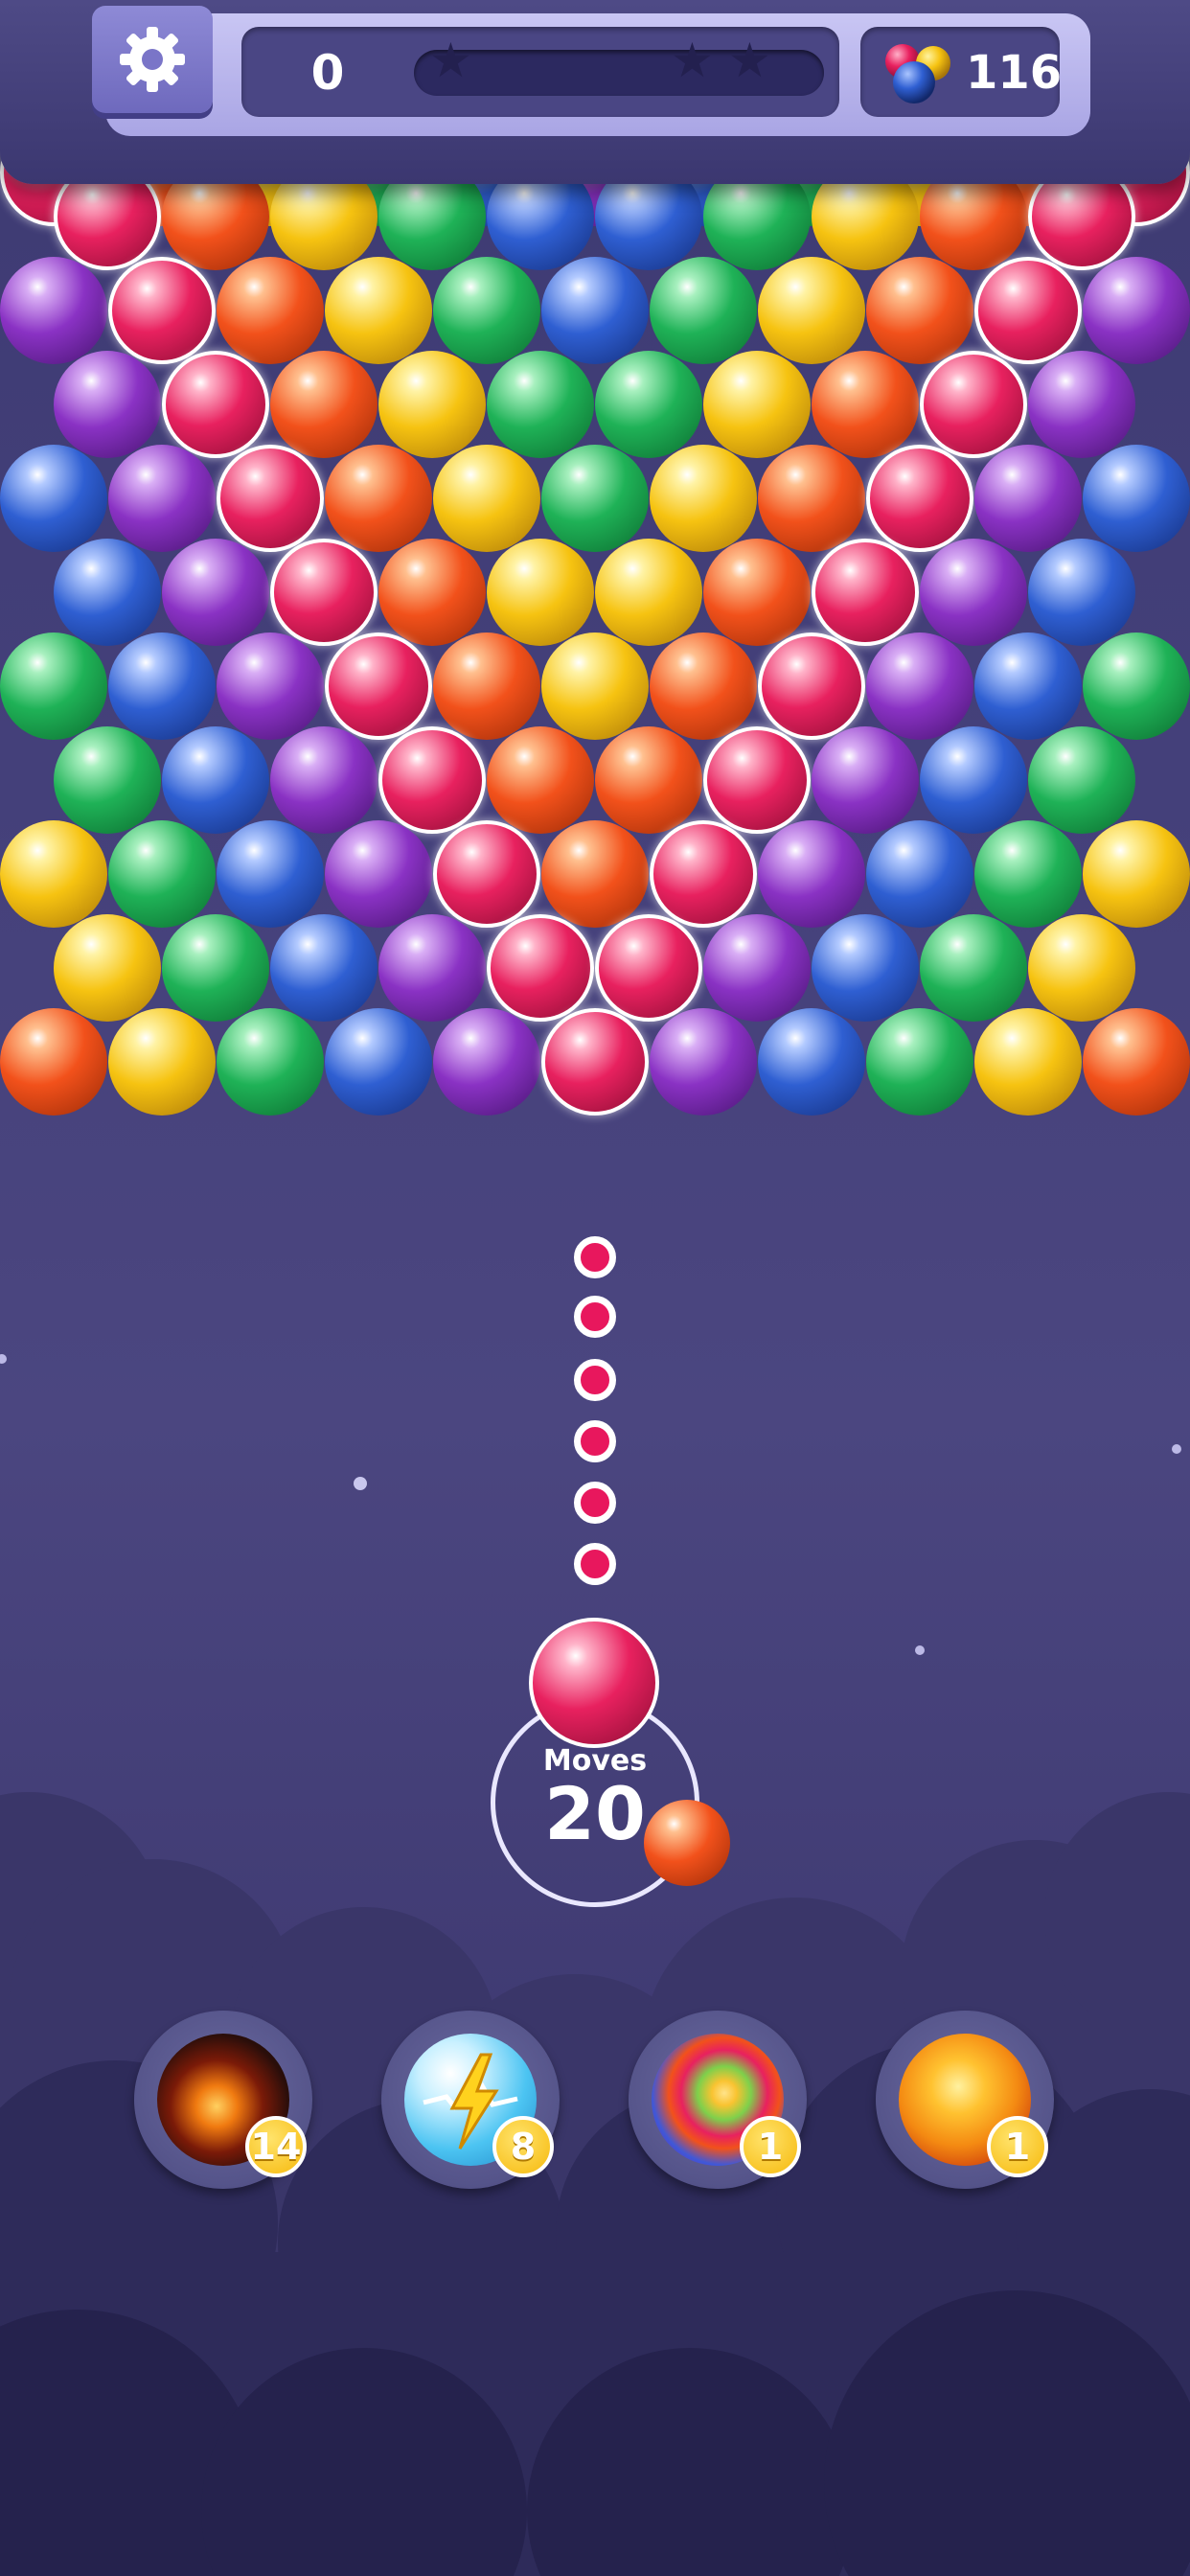 The width and height of the screenshot is (1190, 2576). I want to click on gear-icon, so click(152, 59).